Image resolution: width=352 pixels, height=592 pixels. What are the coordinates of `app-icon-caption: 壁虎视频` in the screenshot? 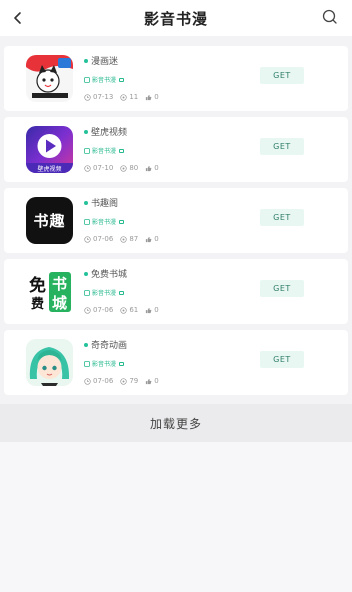 It's located at (49, 169).